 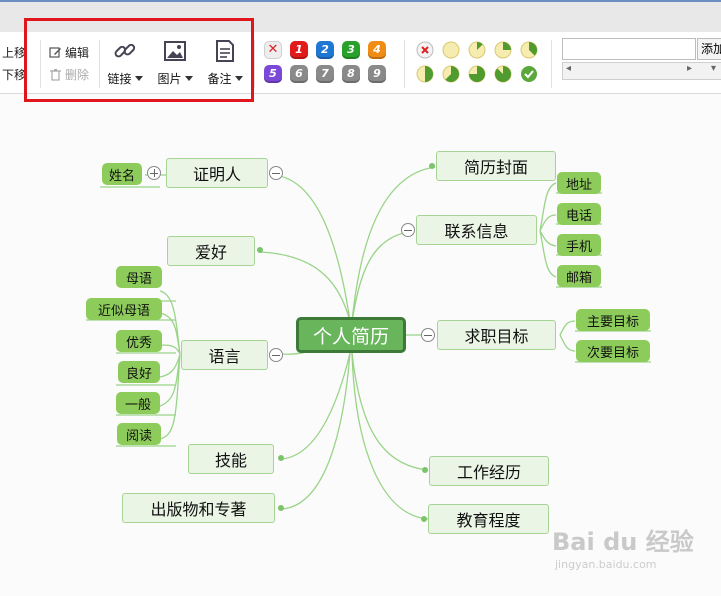 What do you see at coordinates (299, 74) in the screenshot?
I see `priority-6-button: 6` at bounding box center [299, 74].